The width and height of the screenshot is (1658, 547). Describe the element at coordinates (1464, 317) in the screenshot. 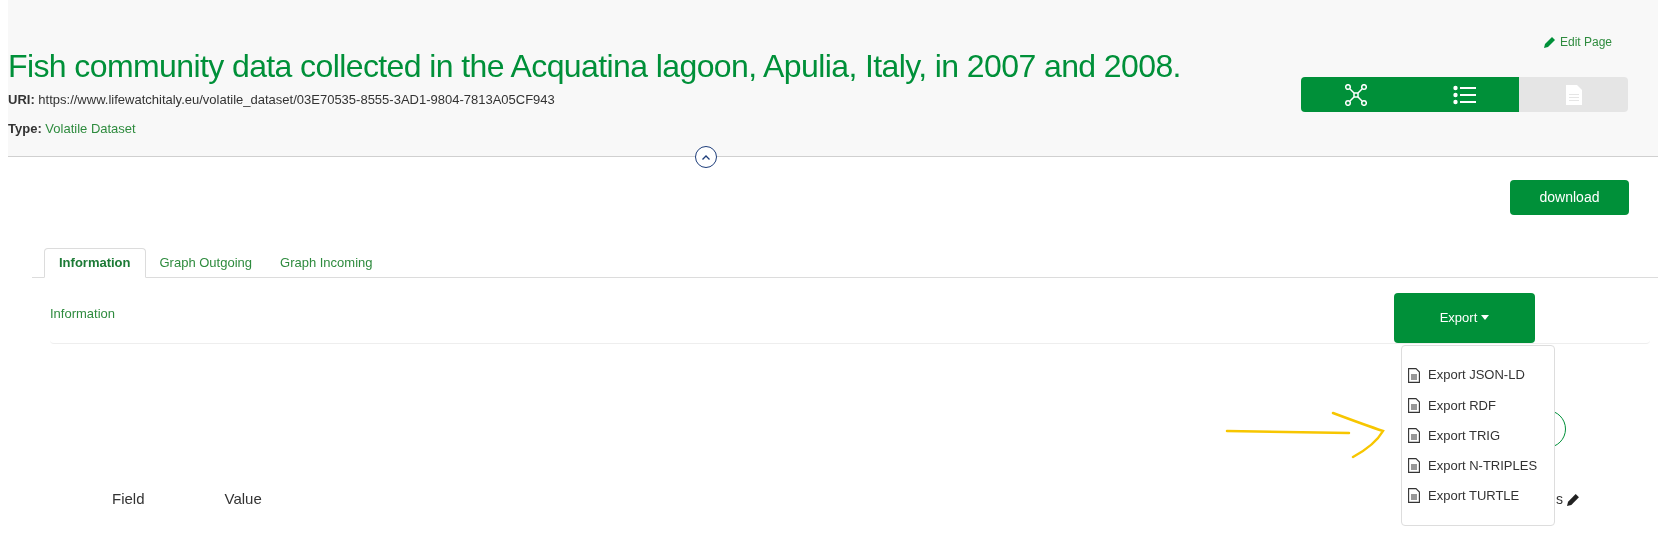

I see `export-button: Export` at that location.